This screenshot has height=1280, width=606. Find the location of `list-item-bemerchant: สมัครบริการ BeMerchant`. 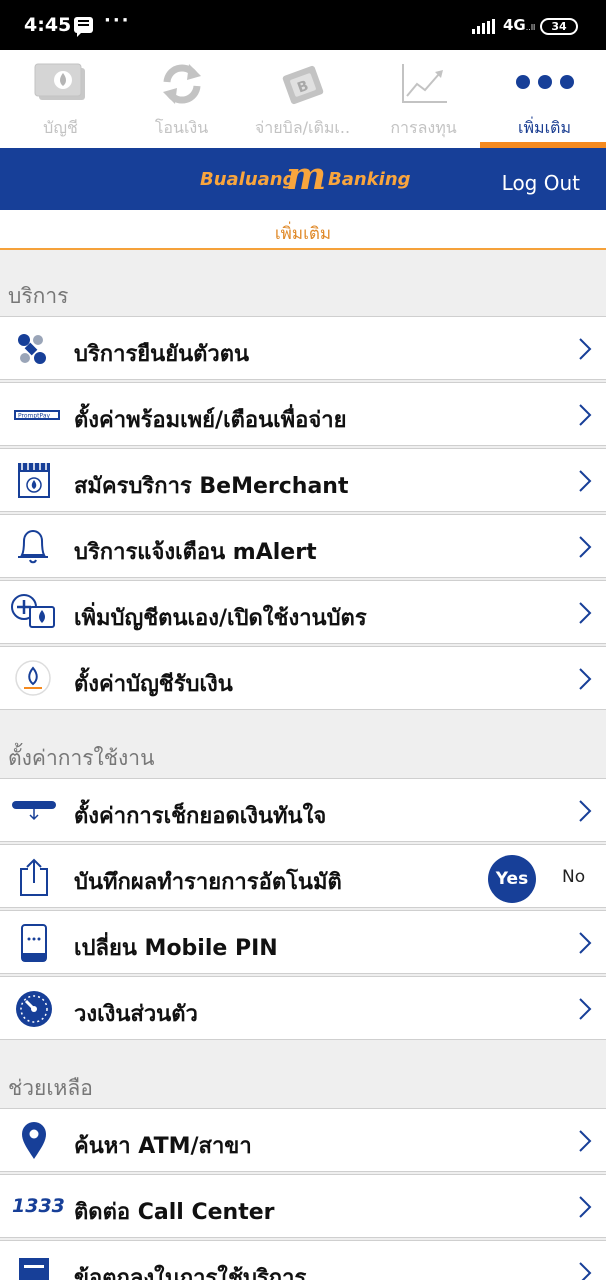

list-item-bemerchant: สมัครบริการ BeMerchant is located at coordinates (303, 480).